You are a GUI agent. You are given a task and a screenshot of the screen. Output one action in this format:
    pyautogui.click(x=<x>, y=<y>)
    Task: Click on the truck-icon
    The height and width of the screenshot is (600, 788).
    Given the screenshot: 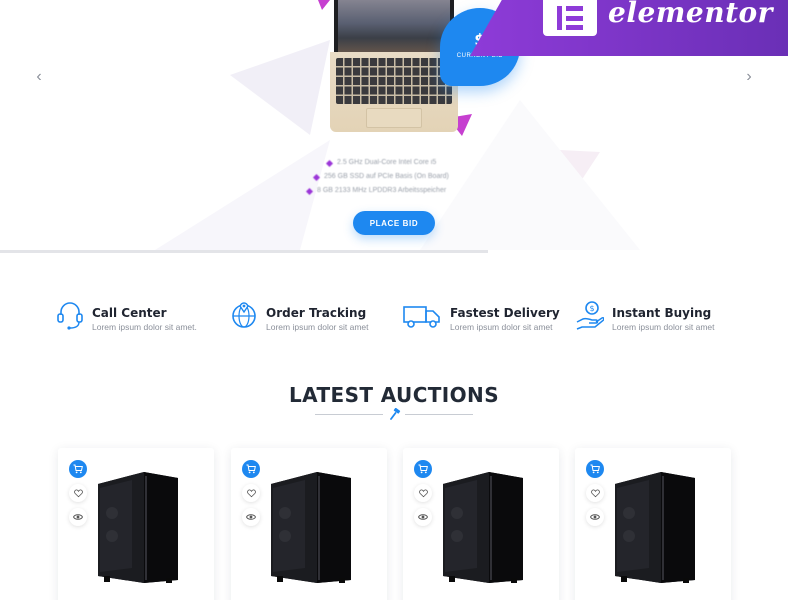 What is the action you would take?
    pyautogui.click(x=421, y=317)
    